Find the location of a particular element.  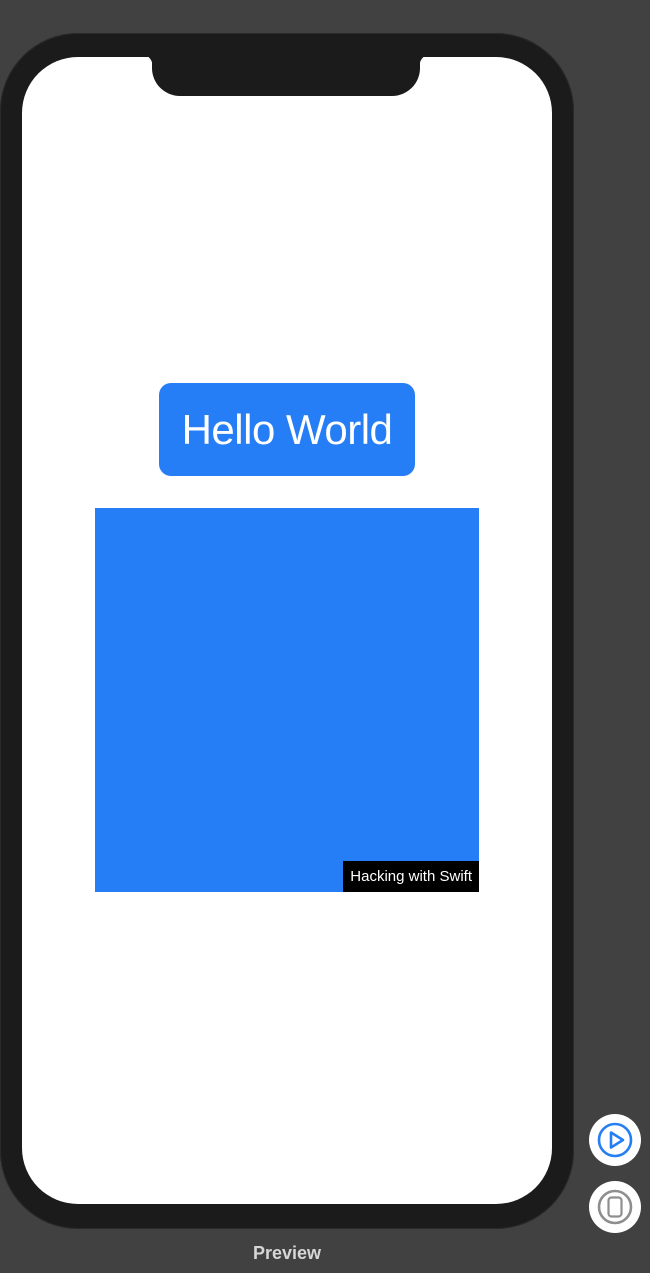

watermark-label: Hacking with Swift is located at coordinates (411, 876).